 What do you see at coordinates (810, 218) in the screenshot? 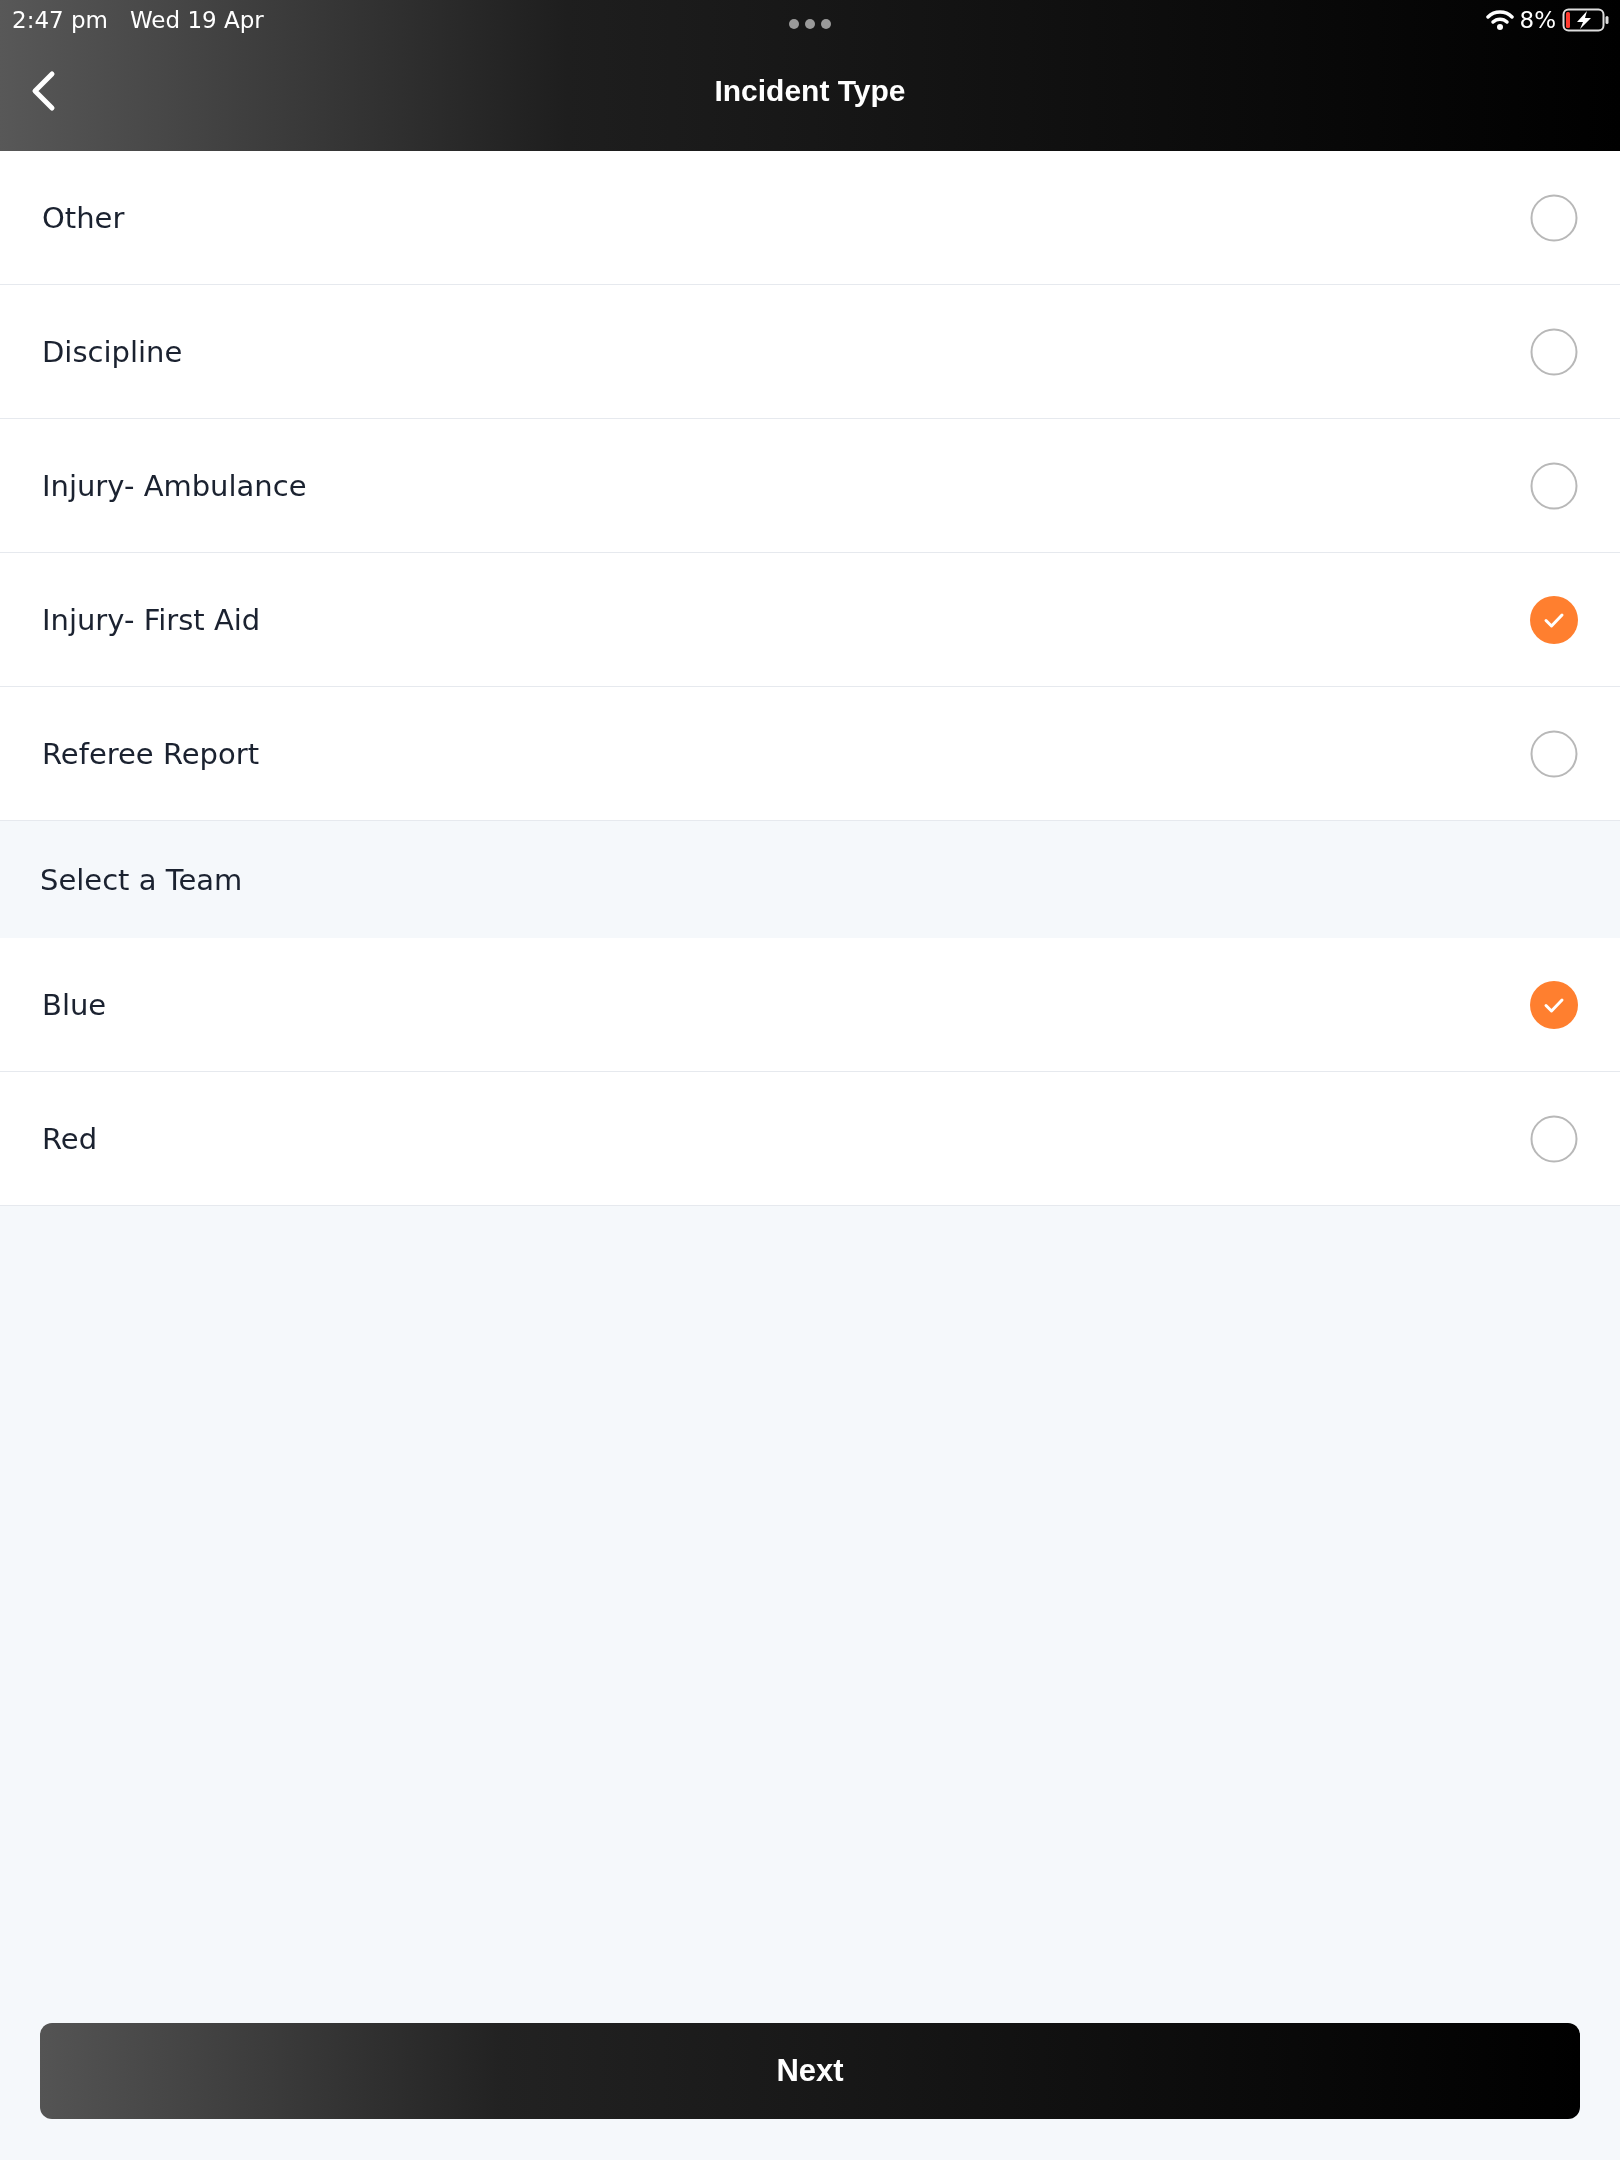
I see `option-row: Other` at bounding box center [810, 218].